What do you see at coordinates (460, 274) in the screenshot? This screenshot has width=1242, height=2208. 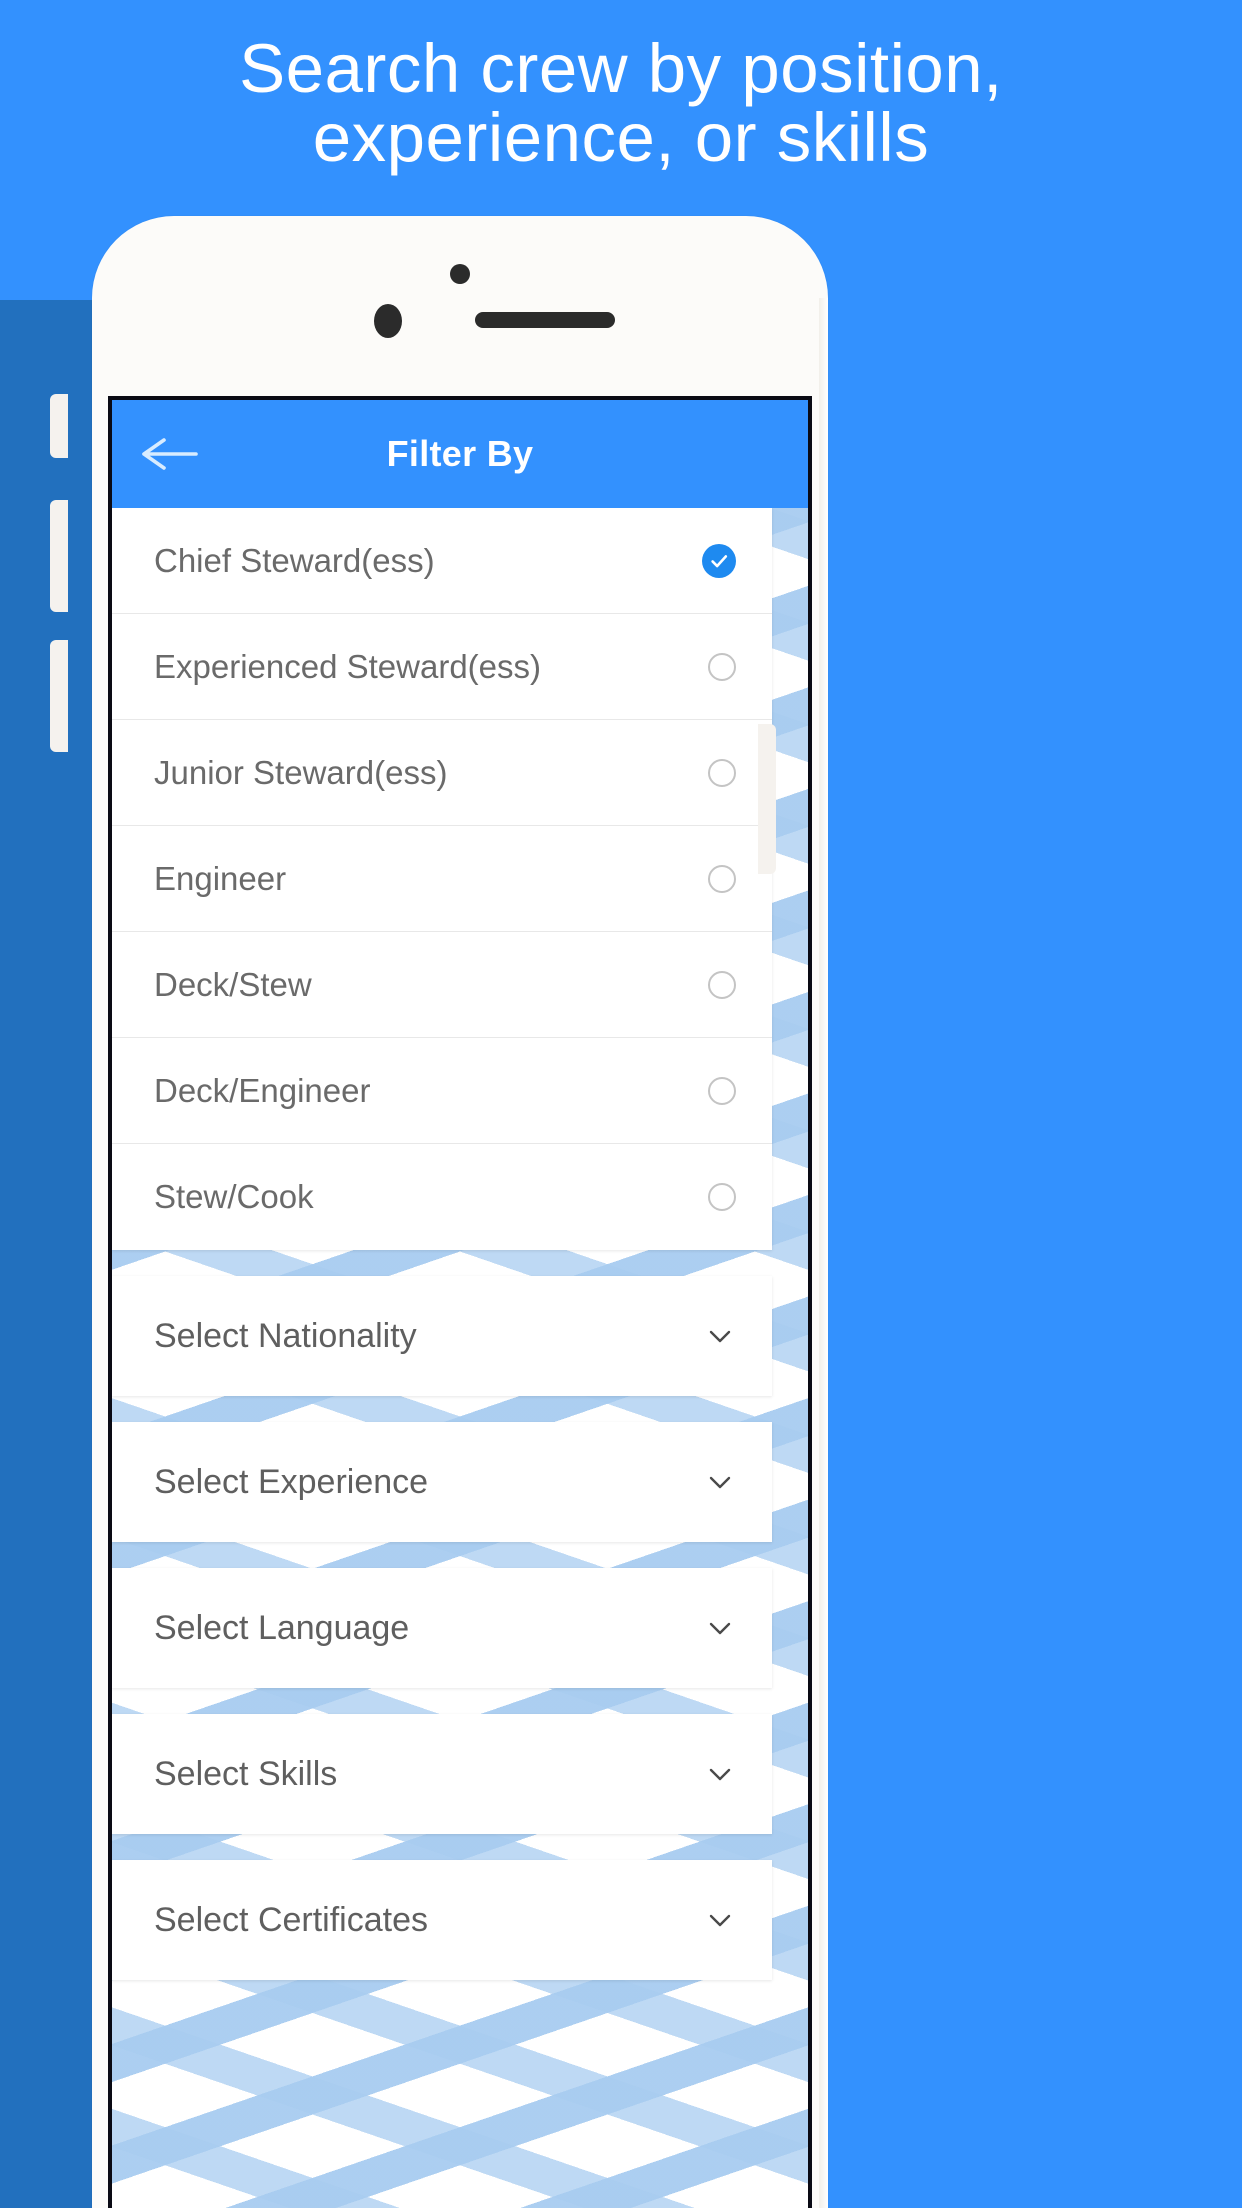 I see `front-camera-icon` at bounding box center [460, 274].